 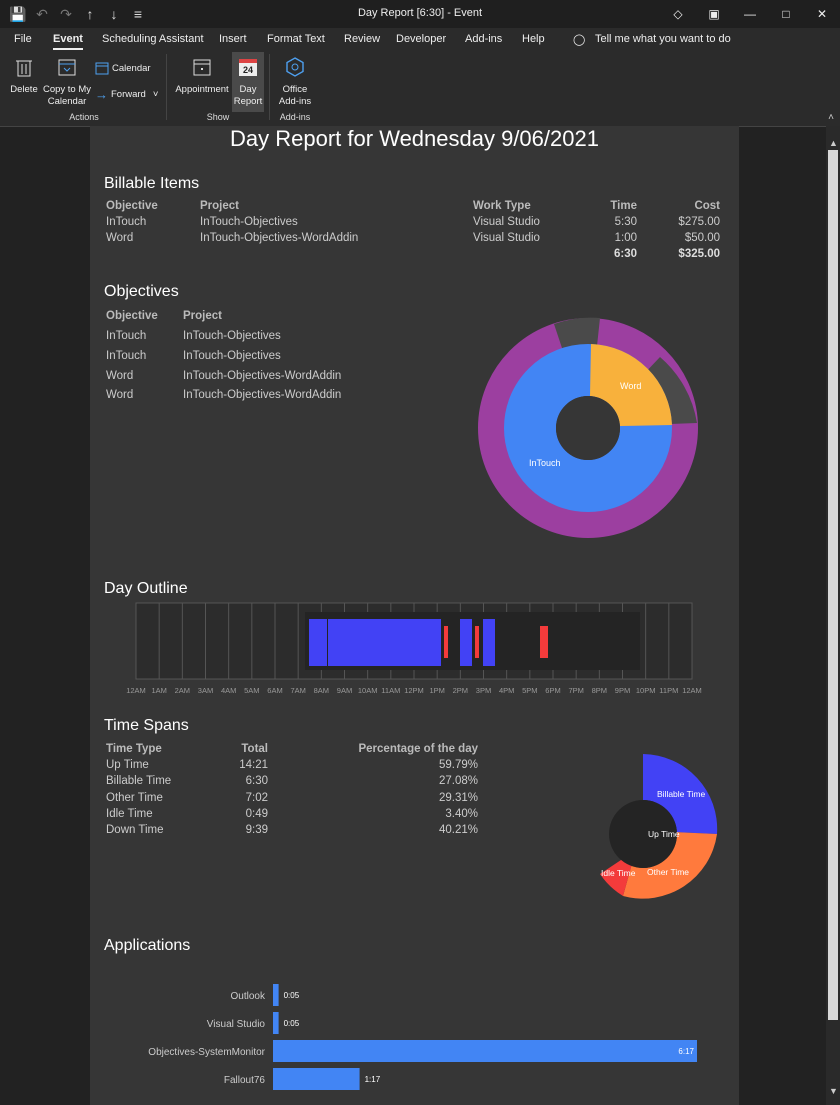 I want to click on intouch-label: InTouch, so click(x=545, y=463).